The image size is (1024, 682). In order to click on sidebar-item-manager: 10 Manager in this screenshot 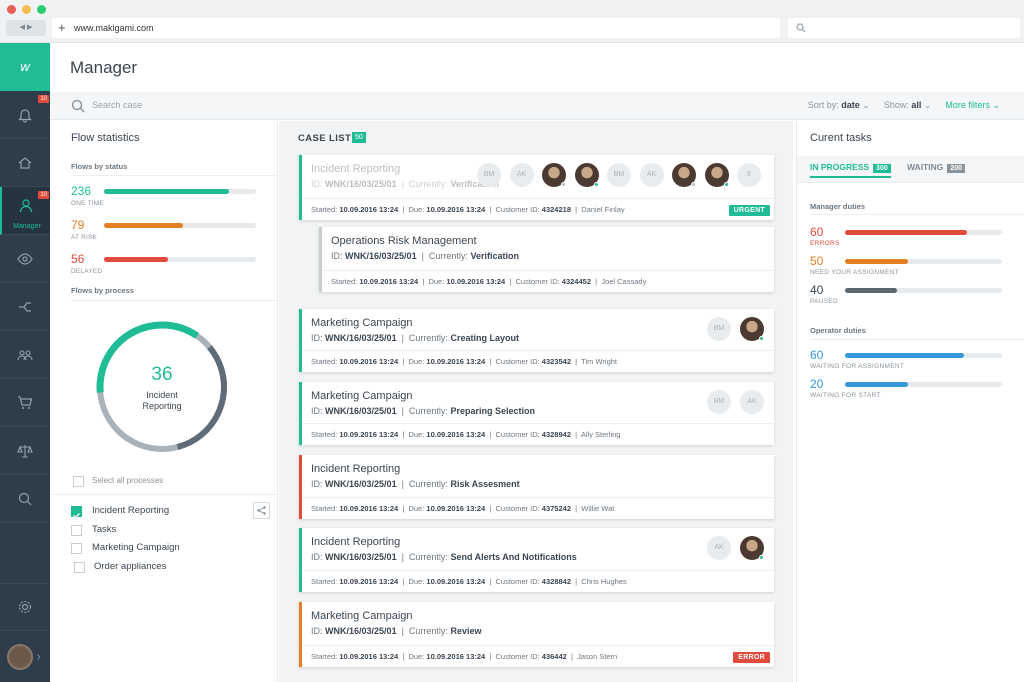, I will do `click(25, 211)`.